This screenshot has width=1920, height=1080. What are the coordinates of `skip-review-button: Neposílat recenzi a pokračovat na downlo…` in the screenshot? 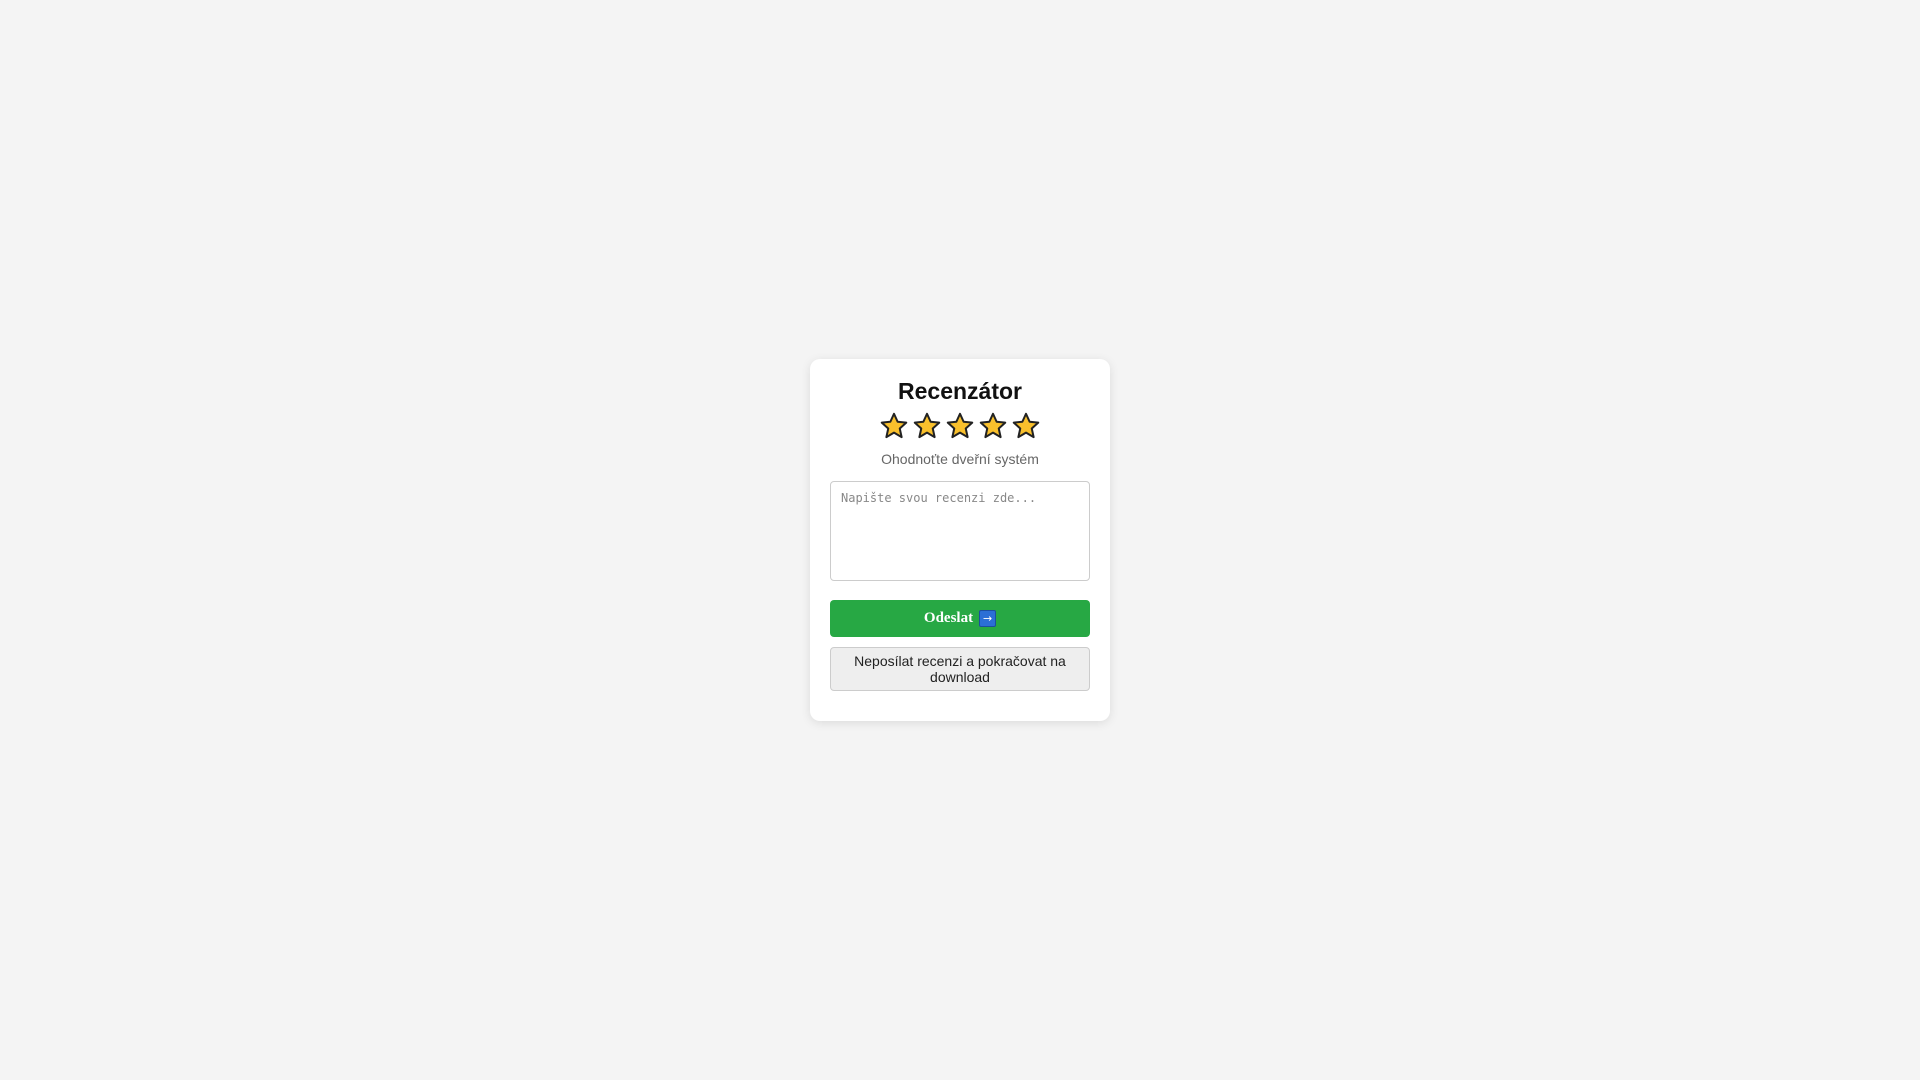 It's located at (960, 669).